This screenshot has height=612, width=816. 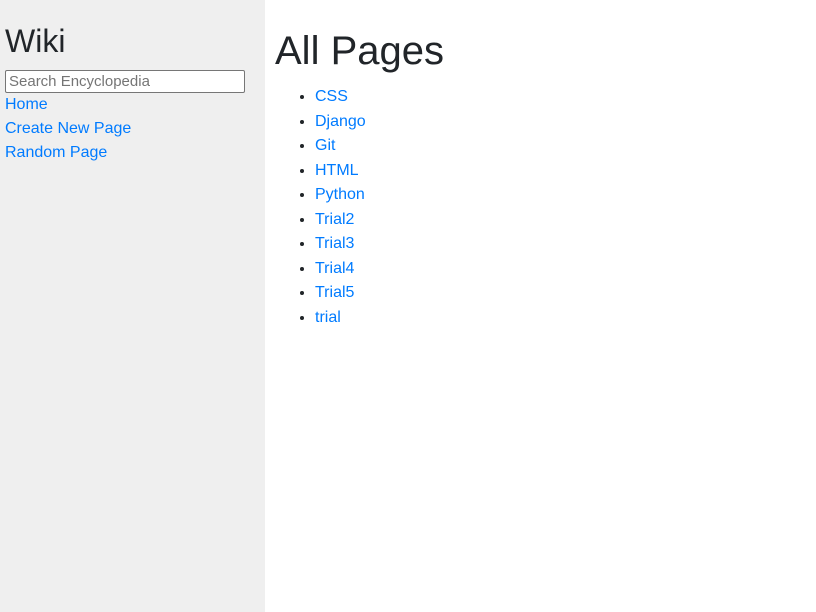 I want to click on search-form, so click(x=135, y=81).